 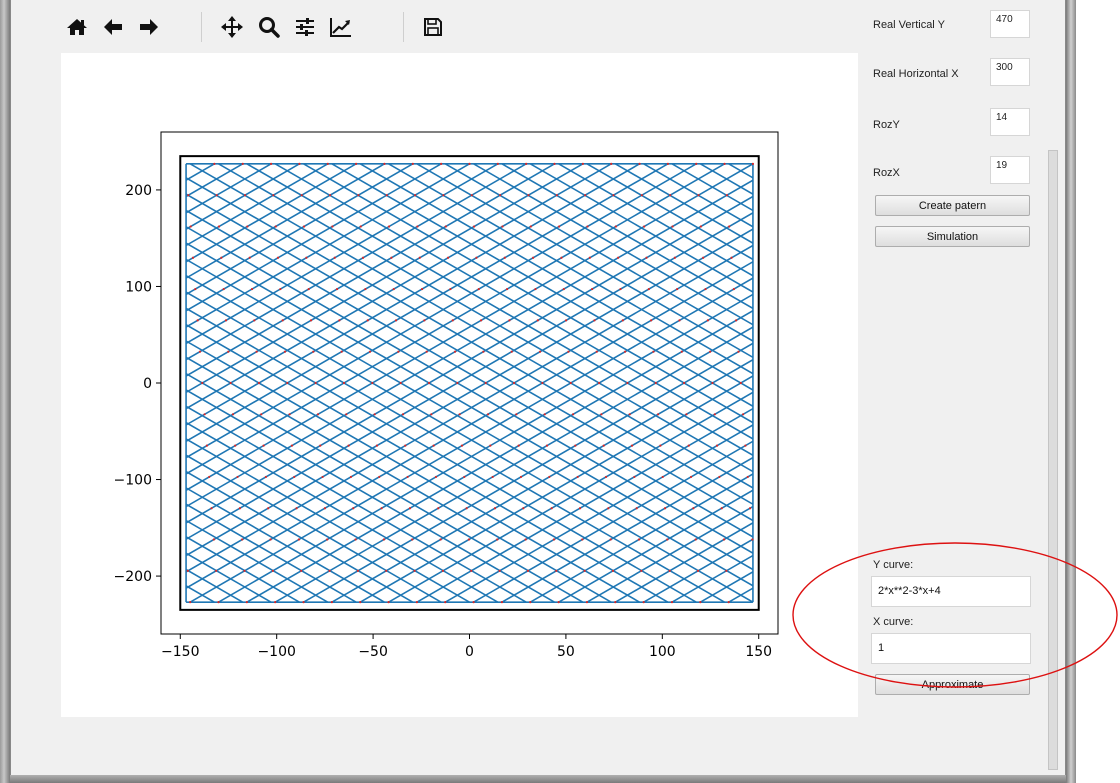 I want to click on roz-x-input: 19, so click(x=1010, y=170).